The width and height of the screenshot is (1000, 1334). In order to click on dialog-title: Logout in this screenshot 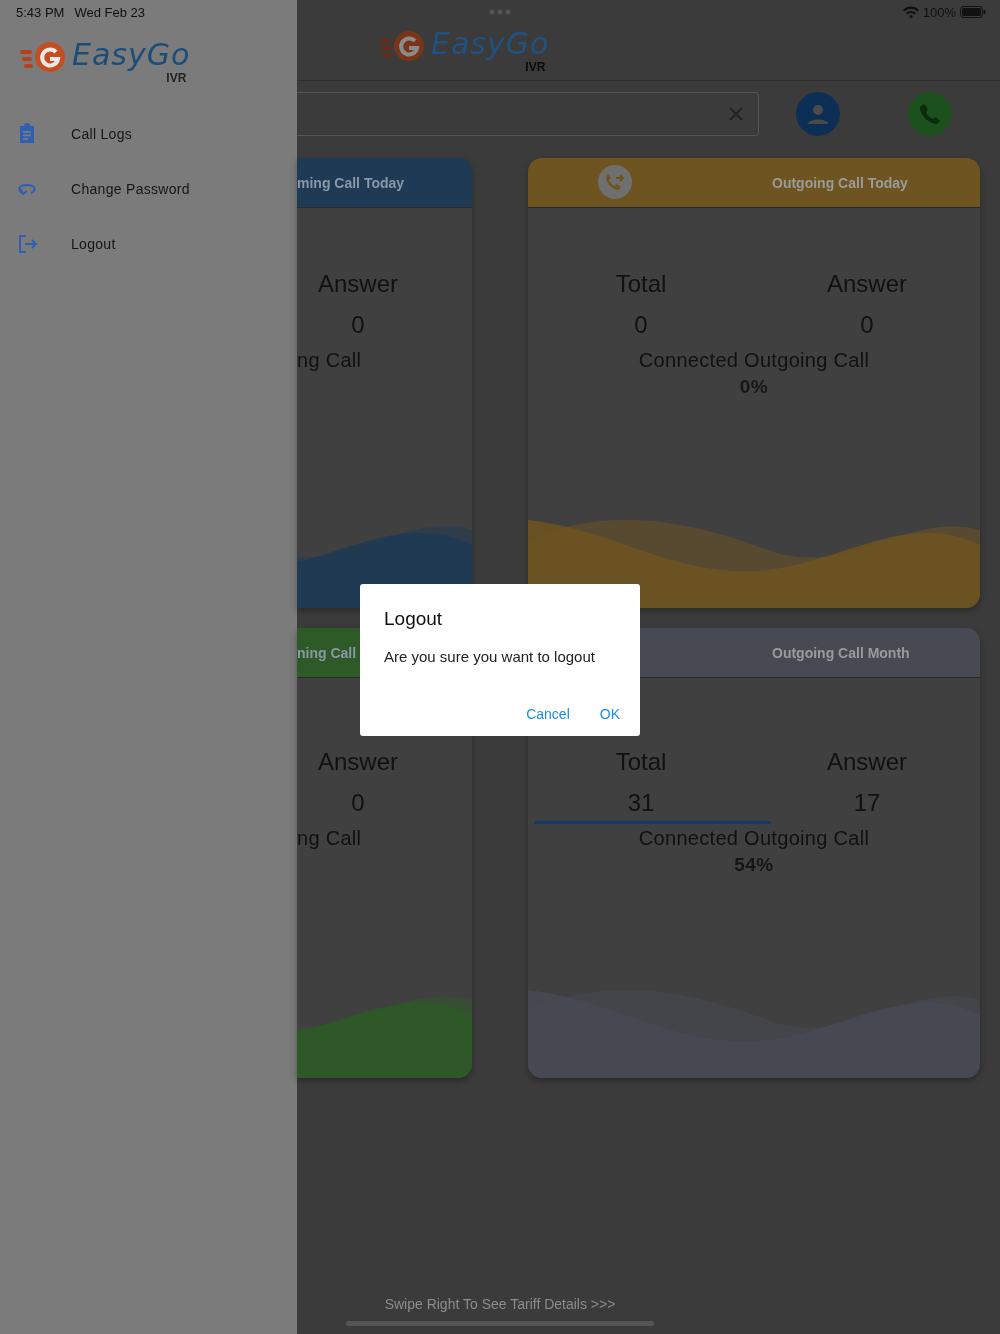, I will do `click(414, 619)`.